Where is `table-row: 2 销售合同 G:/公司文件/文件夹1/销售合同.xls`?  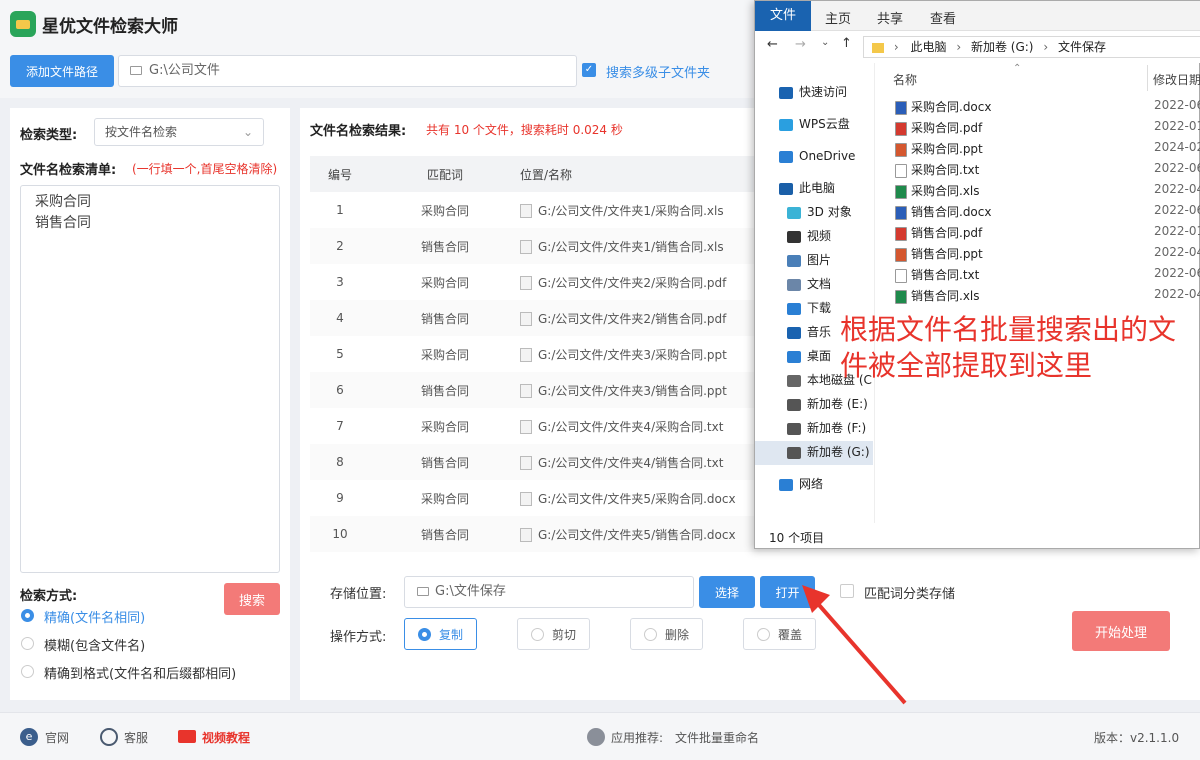
table-row: 2 销售合同 G:/公司文件/文件夹1/销售合同.xls is located at coordinates (545, 246).